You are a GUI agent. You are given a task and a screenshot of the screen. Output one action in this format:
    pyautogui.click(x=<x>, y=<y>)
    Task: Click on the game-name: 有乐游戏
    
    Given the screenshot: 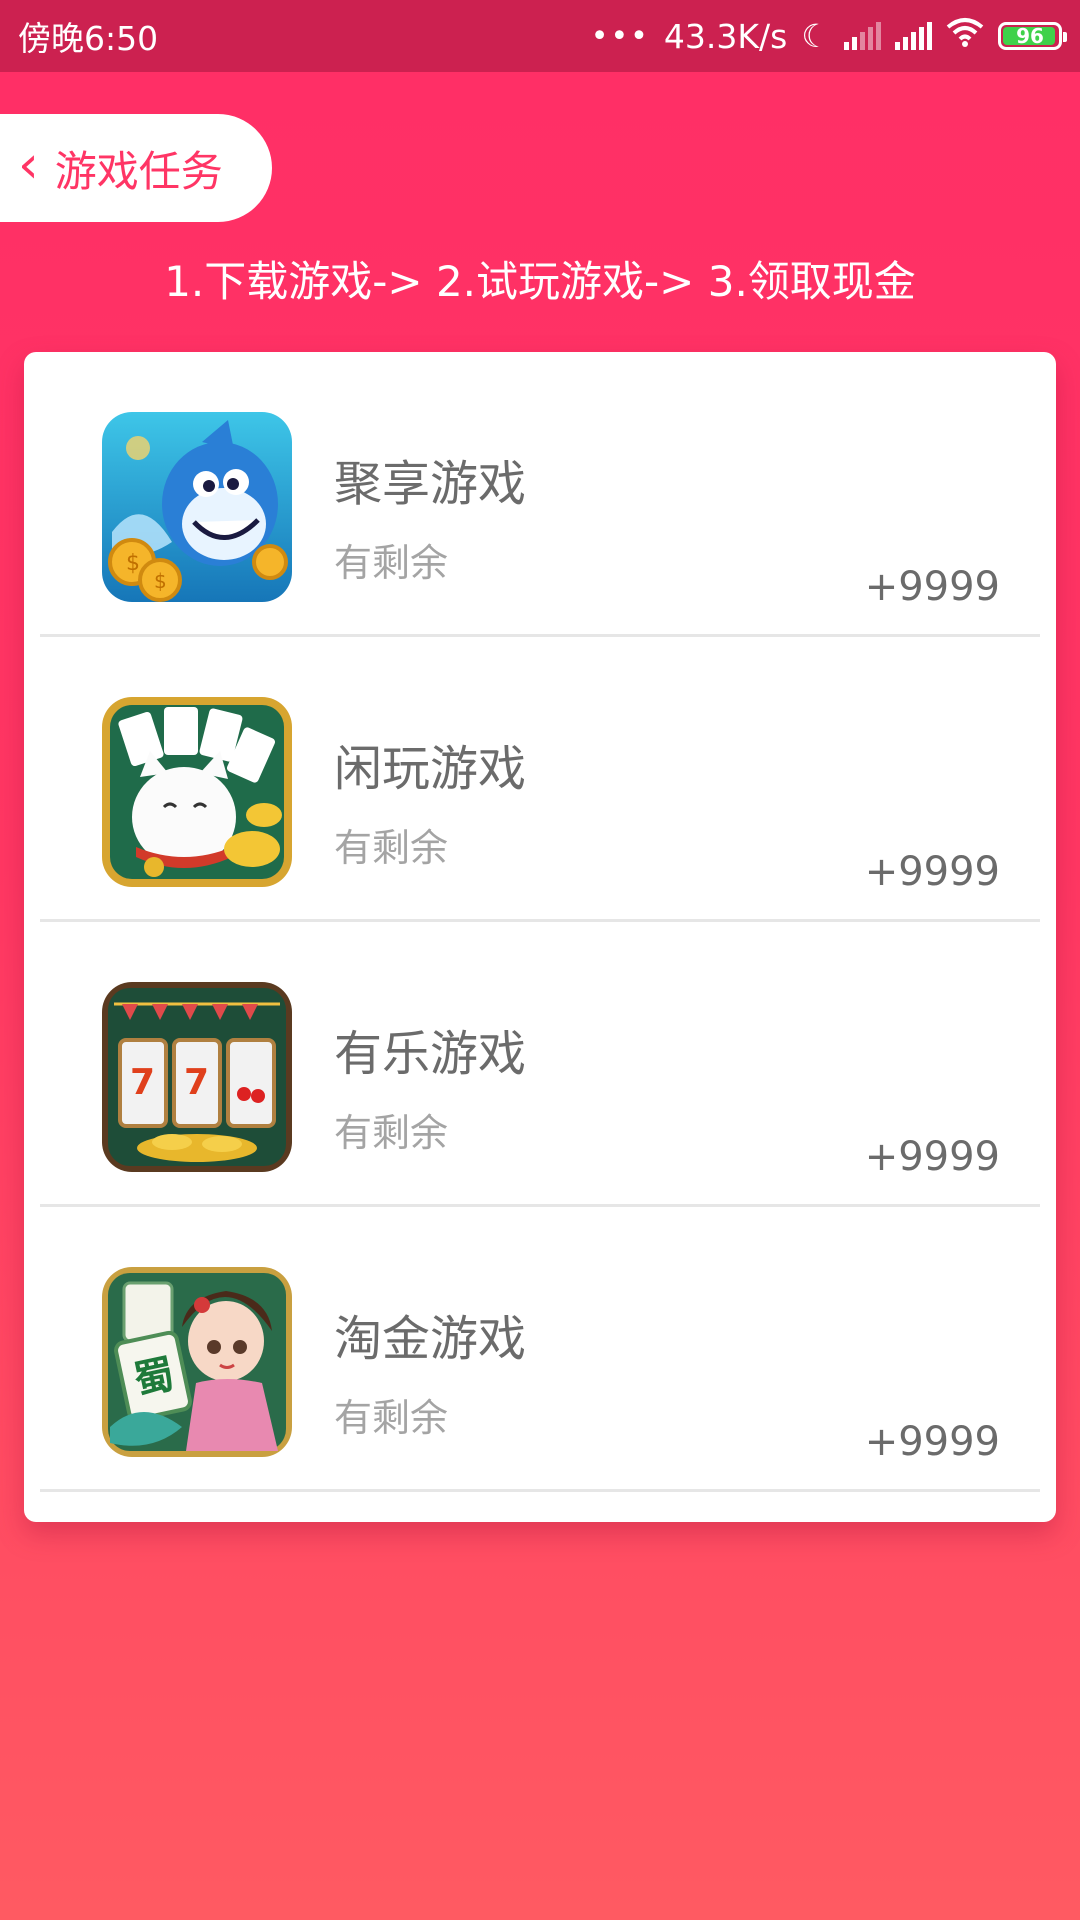 What is the action you would take?
    pyautogui.click(x=430, y=1054)
    